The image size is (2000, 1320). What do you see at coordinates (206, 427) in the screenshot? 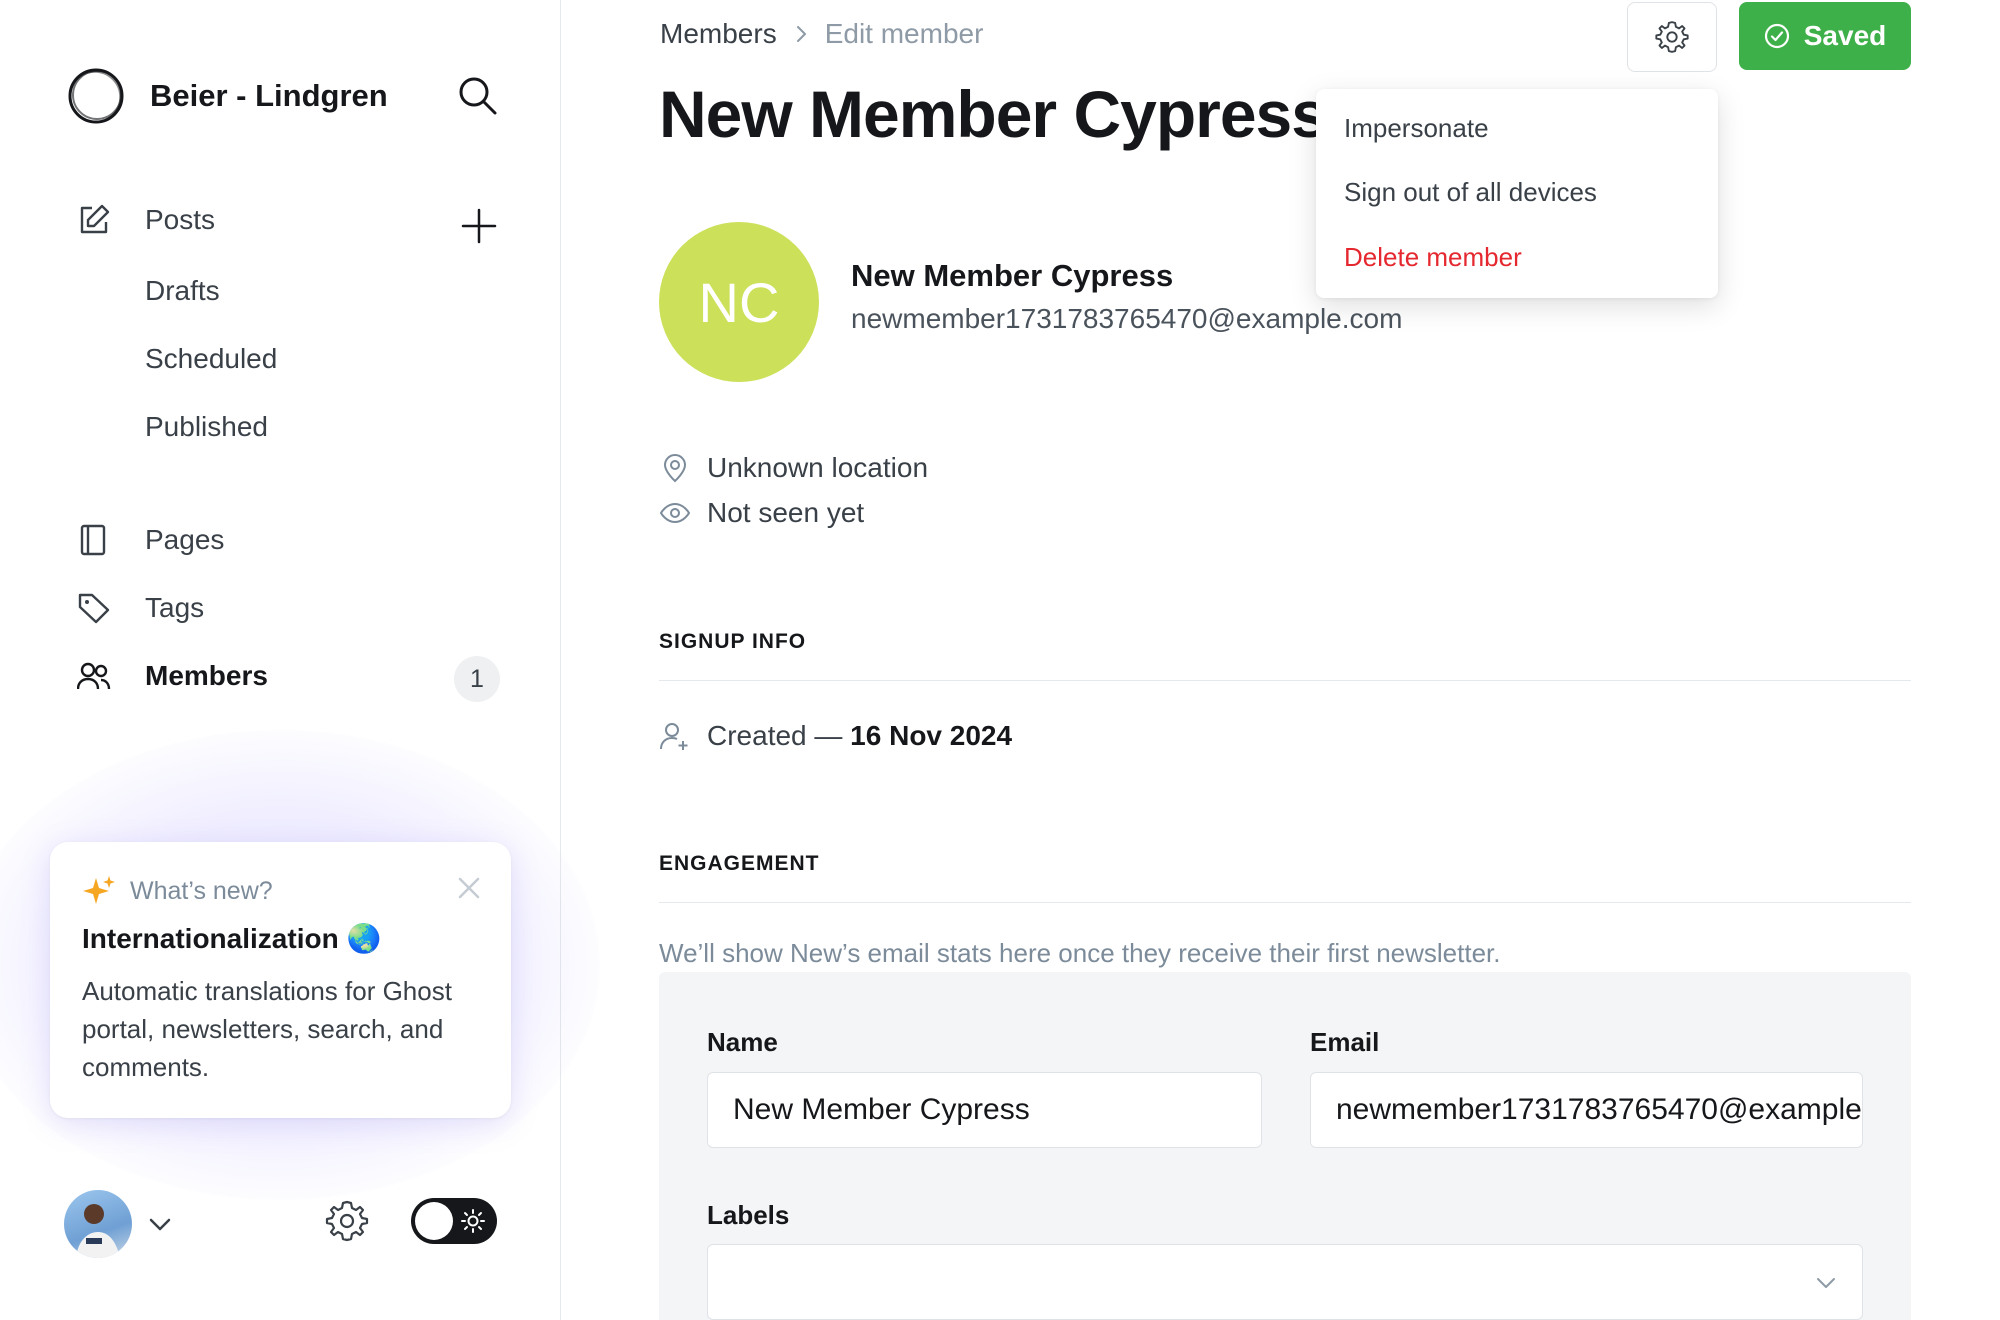
I see `sidebar-item-published: Published` at bounding box center [206, 427].